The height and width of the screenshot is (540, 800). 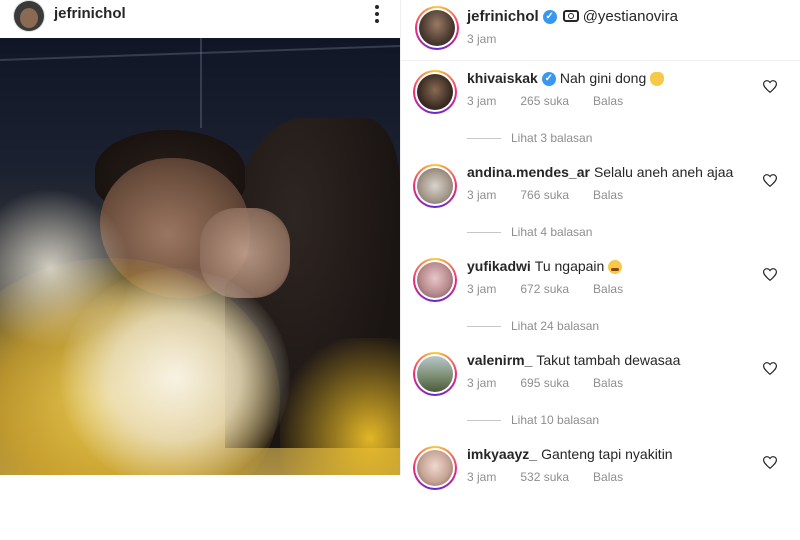 I want to click on comment-meta: 3 jam 265 suka Balas, so click(x=557, y=101).